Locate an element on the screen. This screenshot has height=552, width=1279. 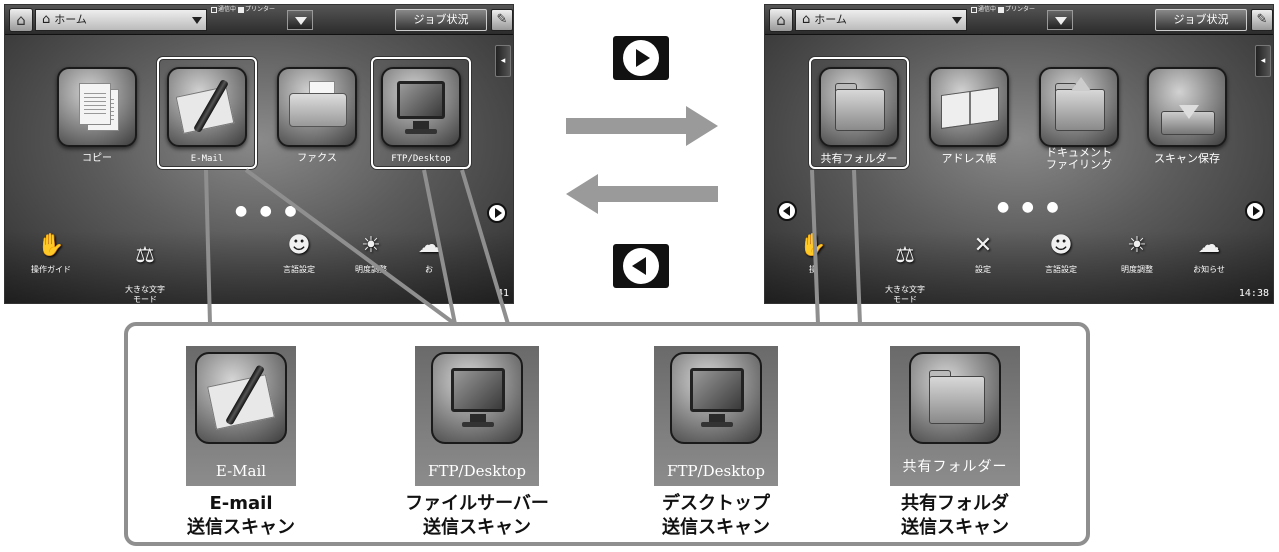
folder-icon is located at coordinates (955, 398).